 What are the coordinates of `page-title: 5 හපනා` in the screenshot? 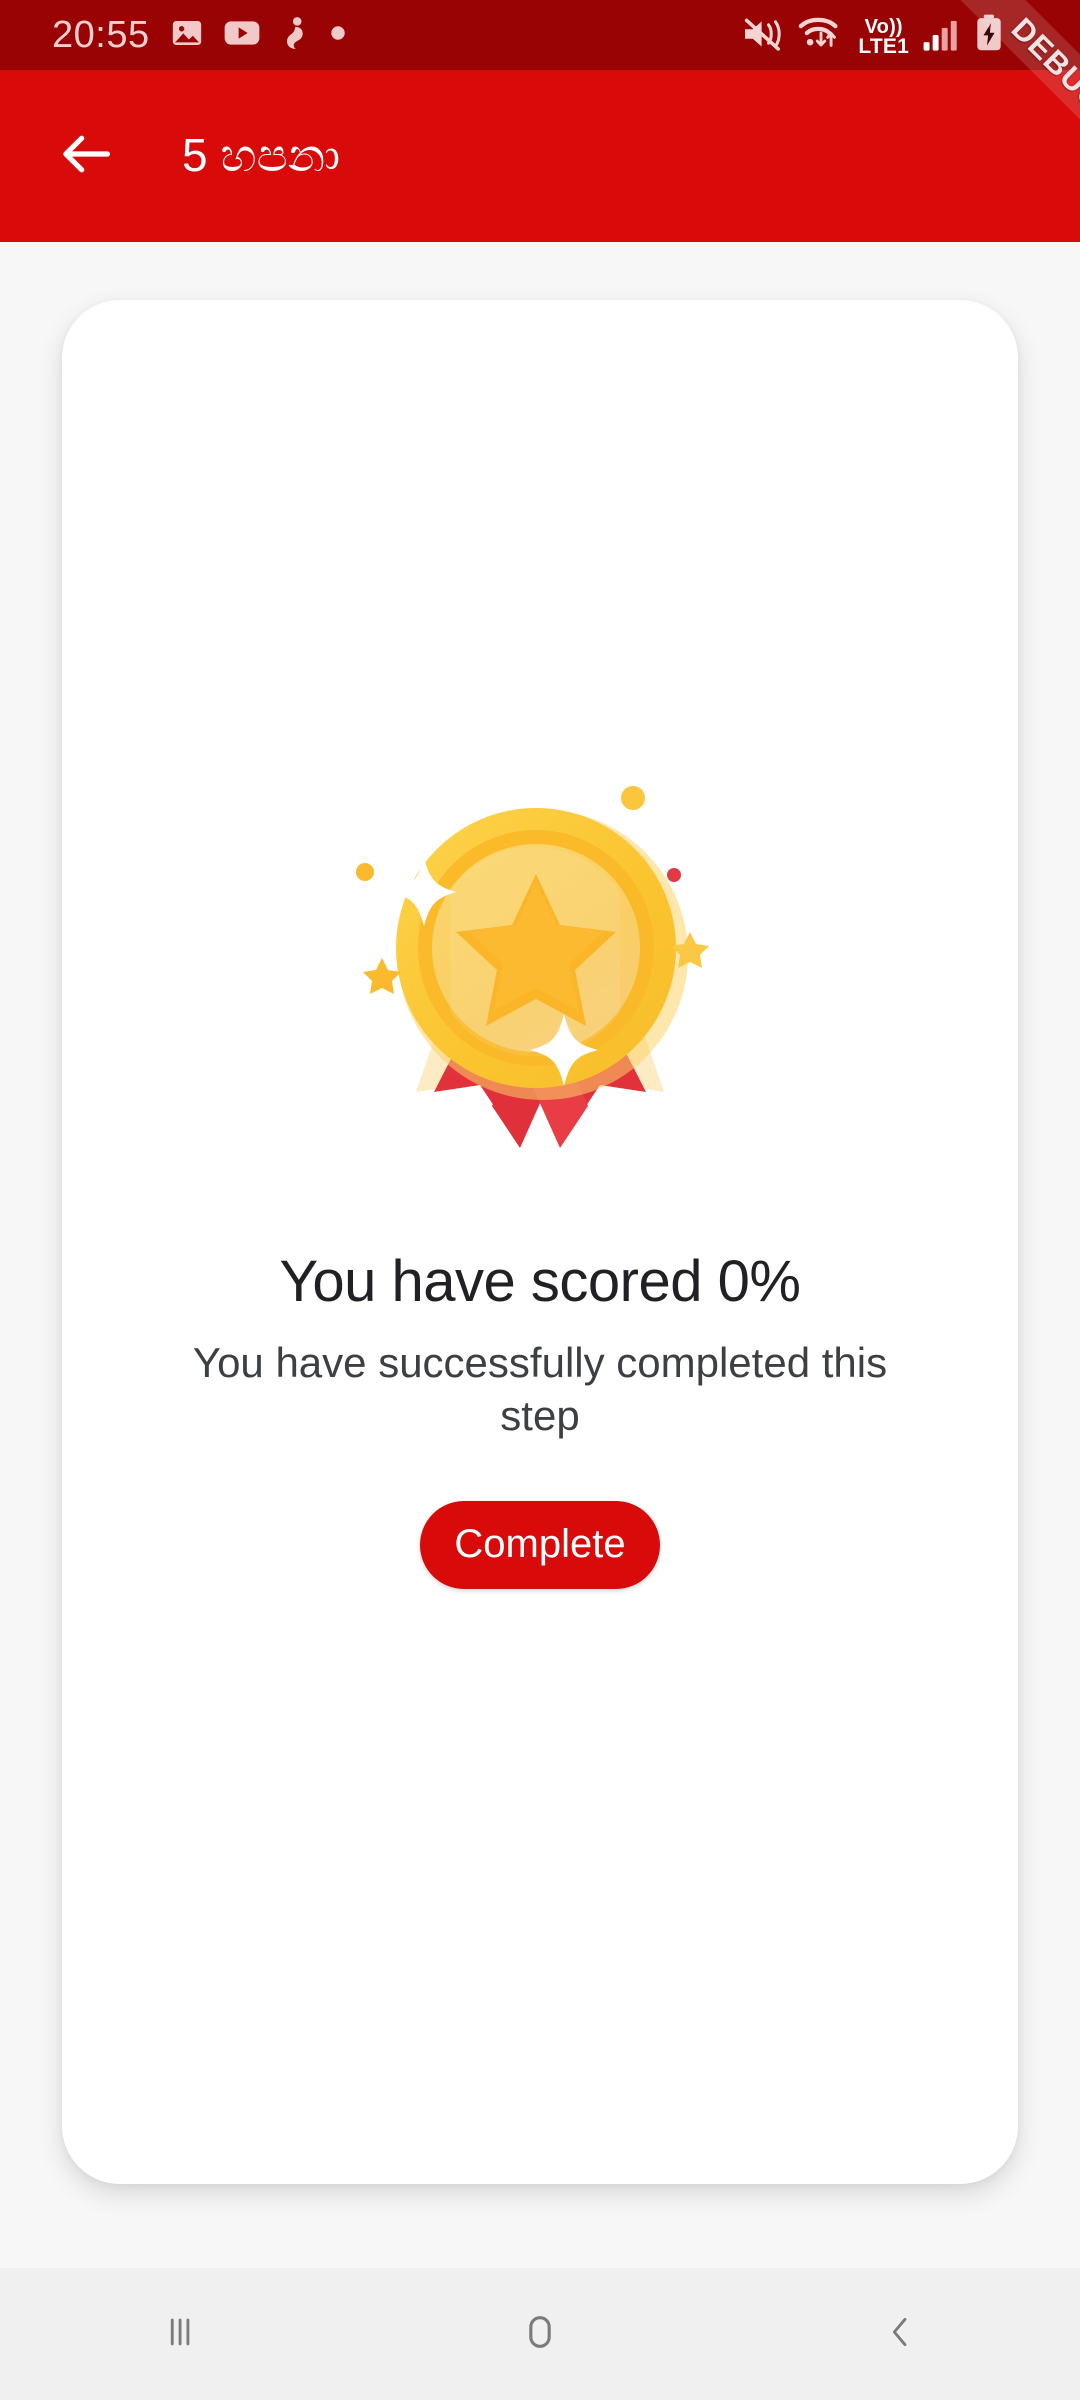 It's located at (261, 155).